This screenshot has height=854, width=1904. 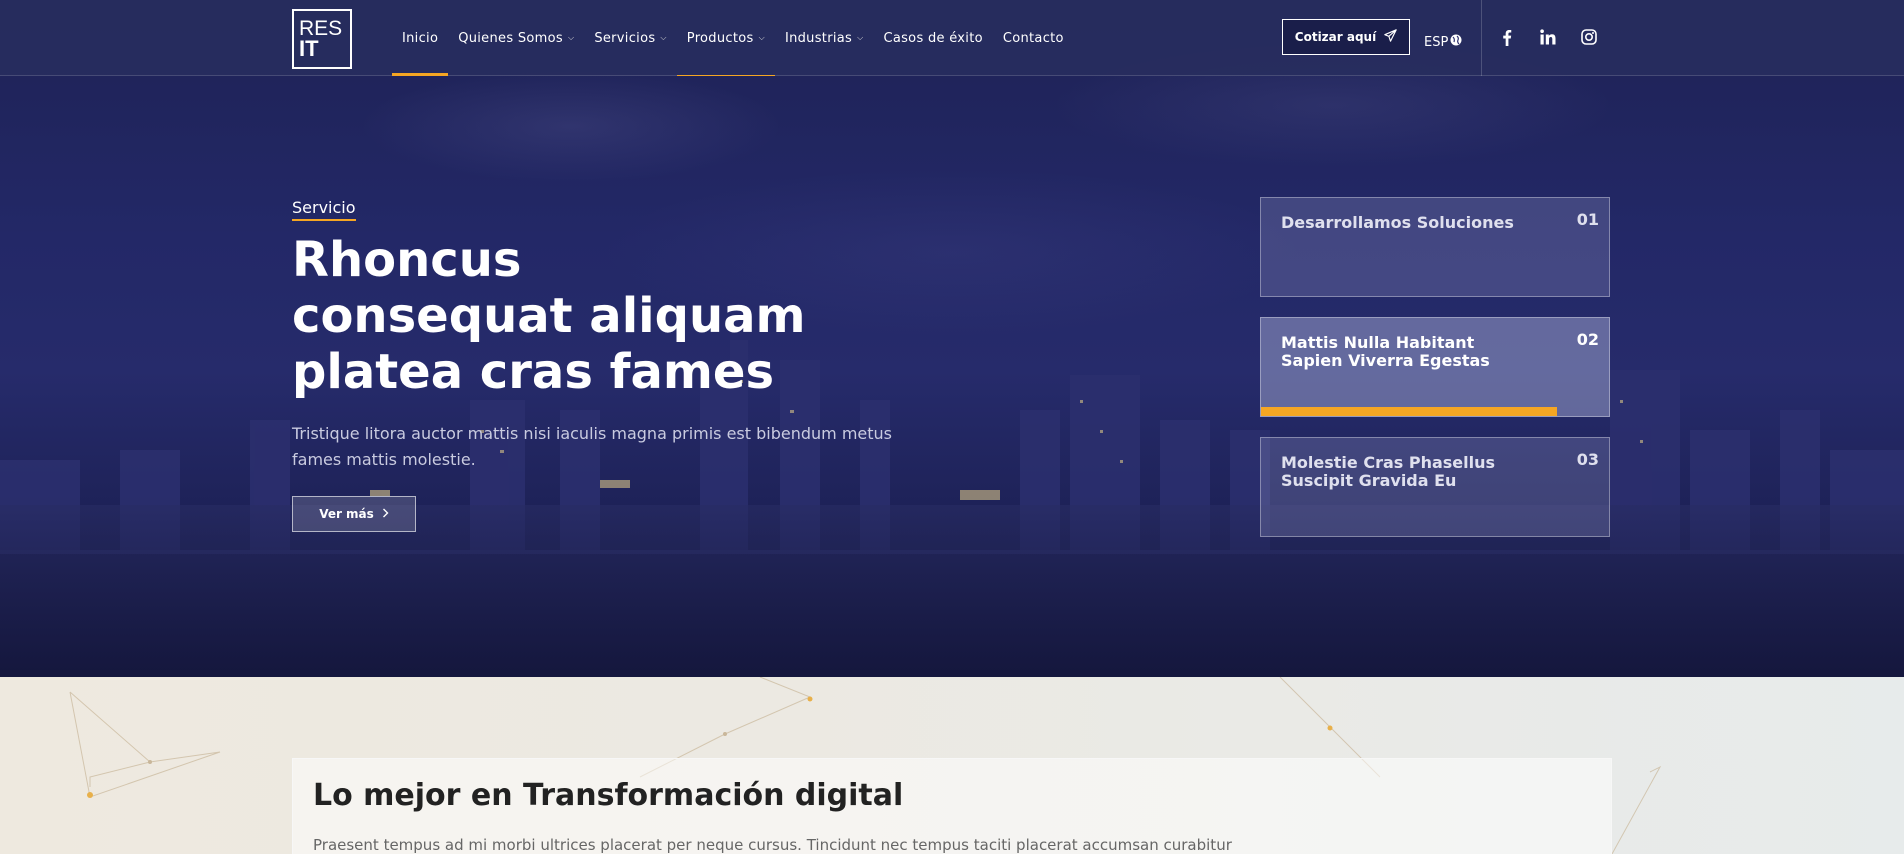 I want to click on menu-item-industrias: Industrias ⌵, so click(x=824, y=38).